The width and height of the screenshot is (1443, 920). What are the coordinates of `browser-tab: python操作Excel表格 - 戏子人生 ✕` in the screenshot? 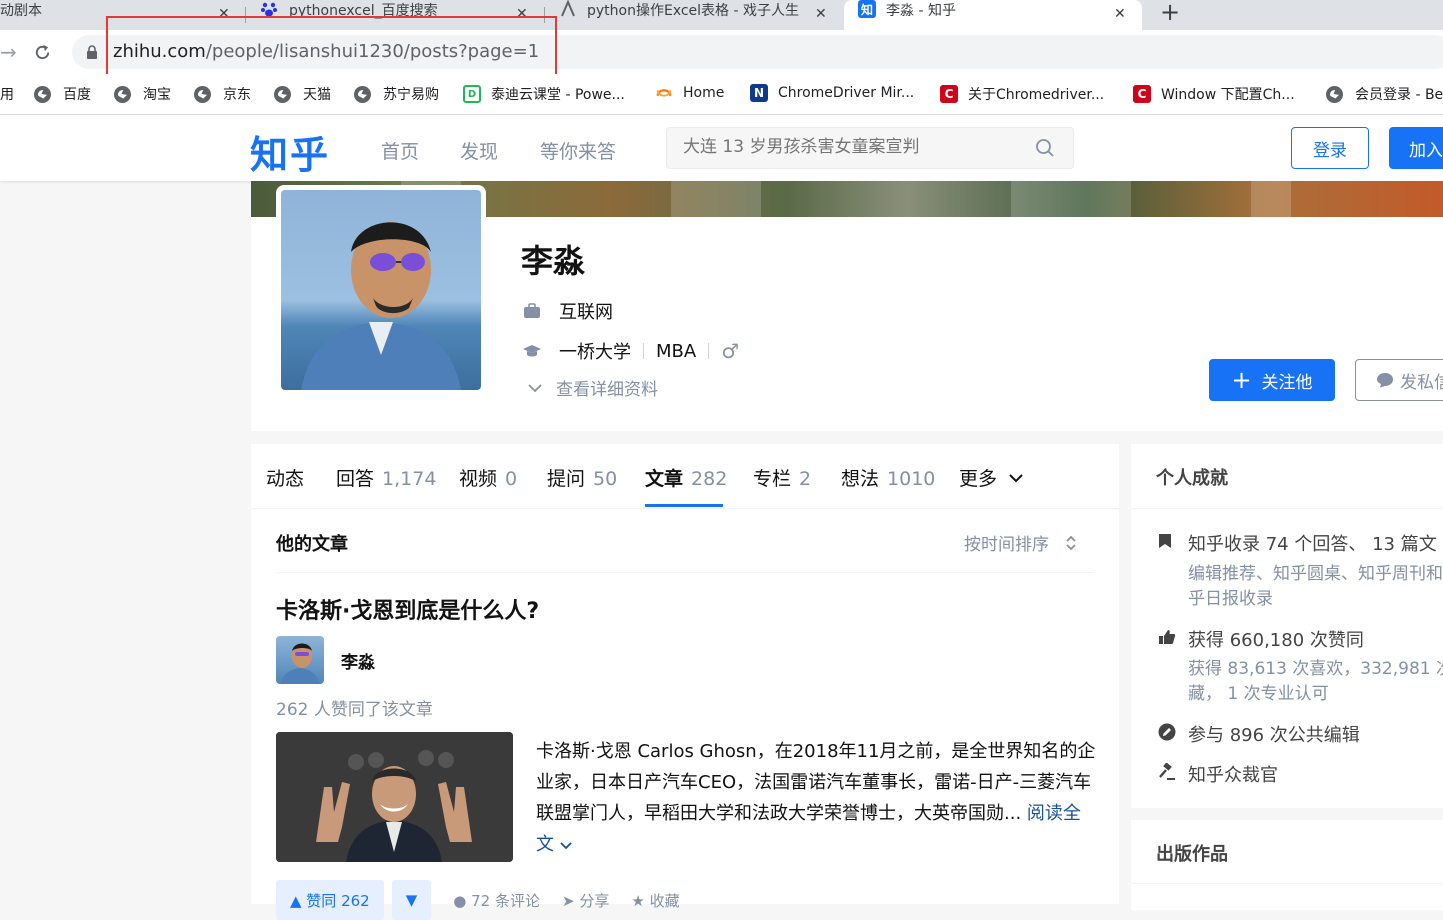 It's located at (694, 15).